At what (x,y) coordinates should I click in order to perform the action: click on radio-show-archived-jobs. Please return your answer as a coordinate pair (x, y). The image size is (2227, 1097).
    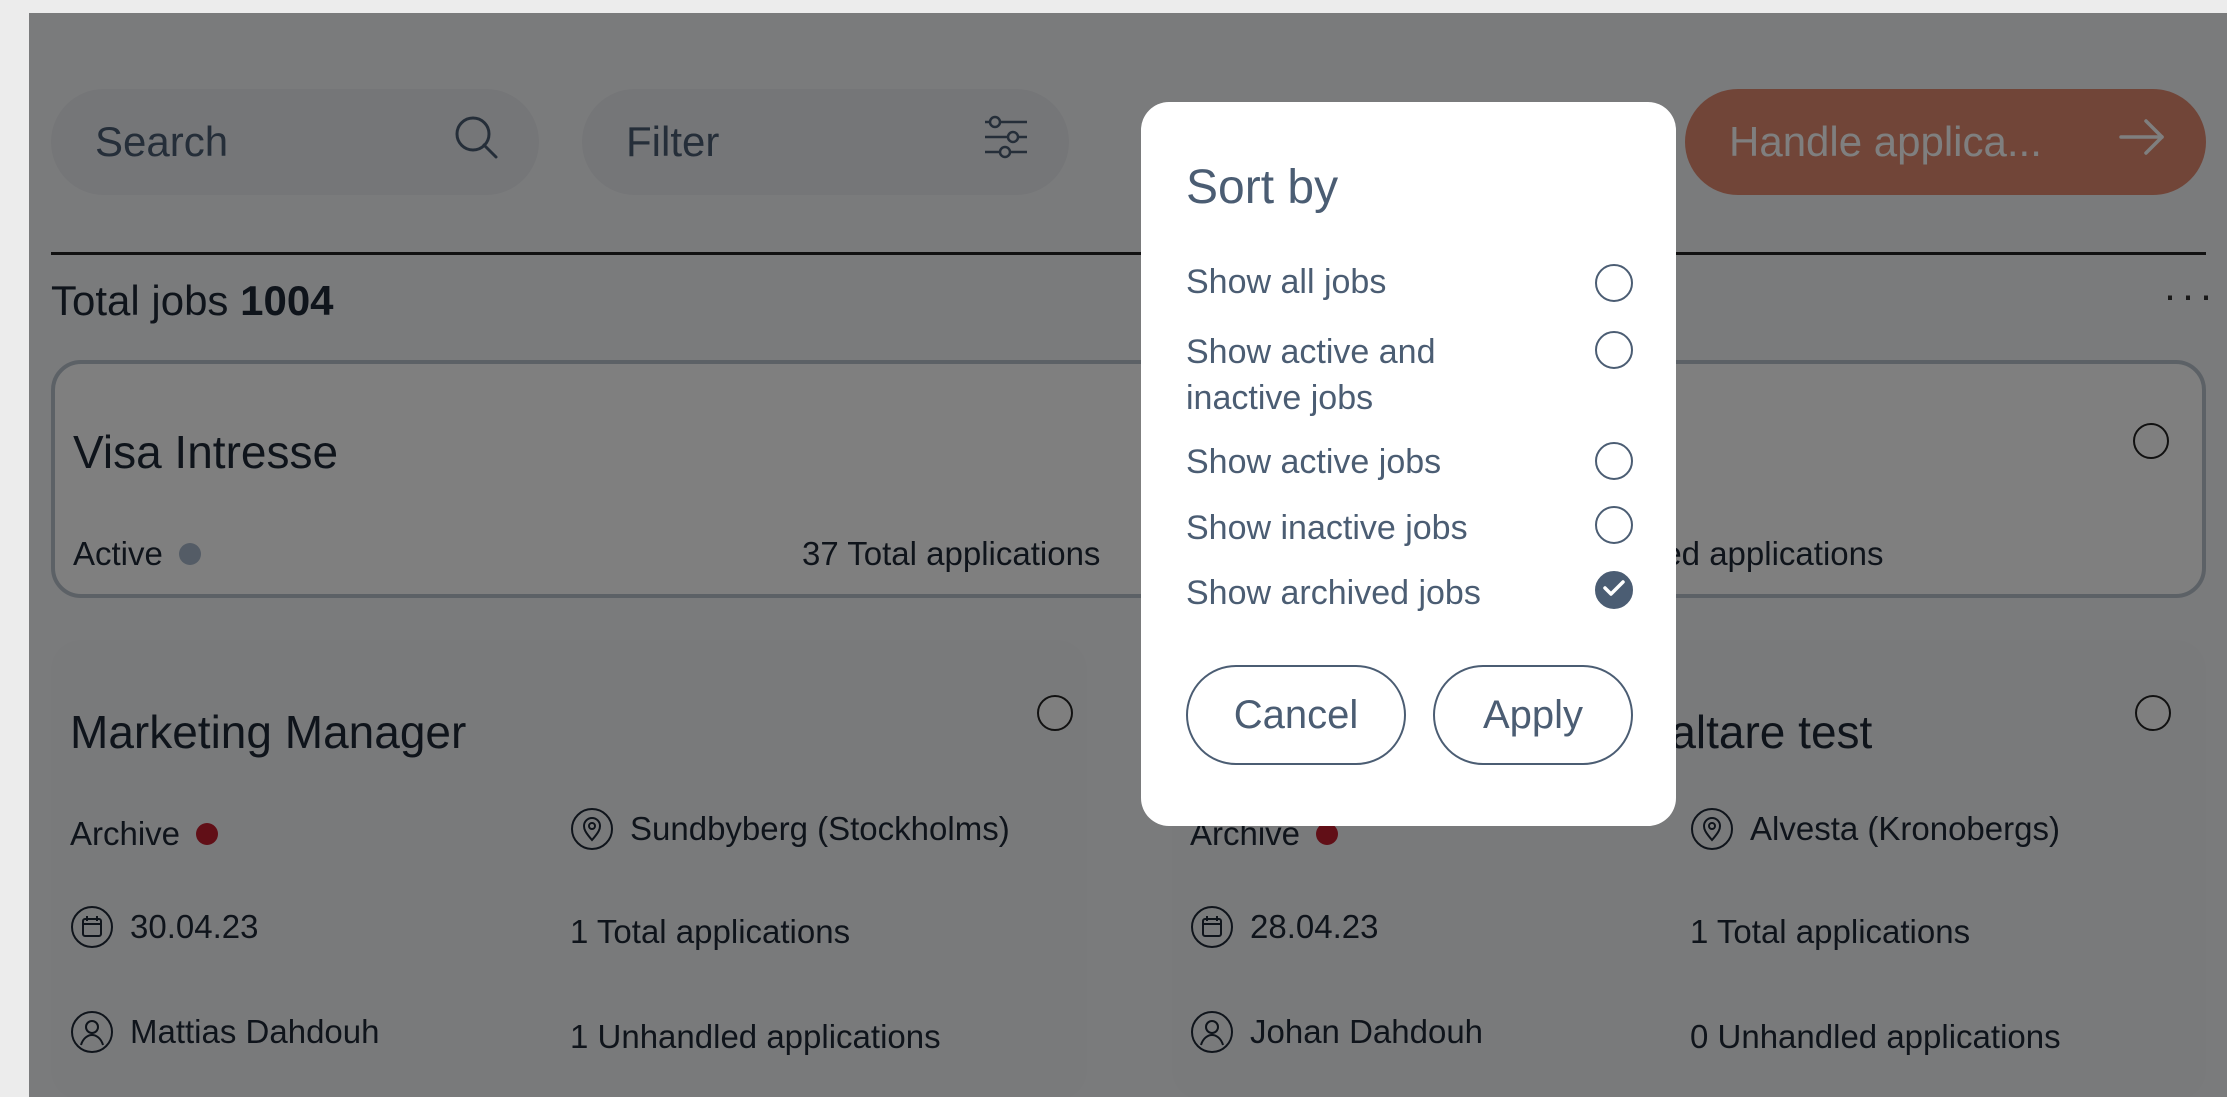
    Looking at the image, I should click on (1614, 590).